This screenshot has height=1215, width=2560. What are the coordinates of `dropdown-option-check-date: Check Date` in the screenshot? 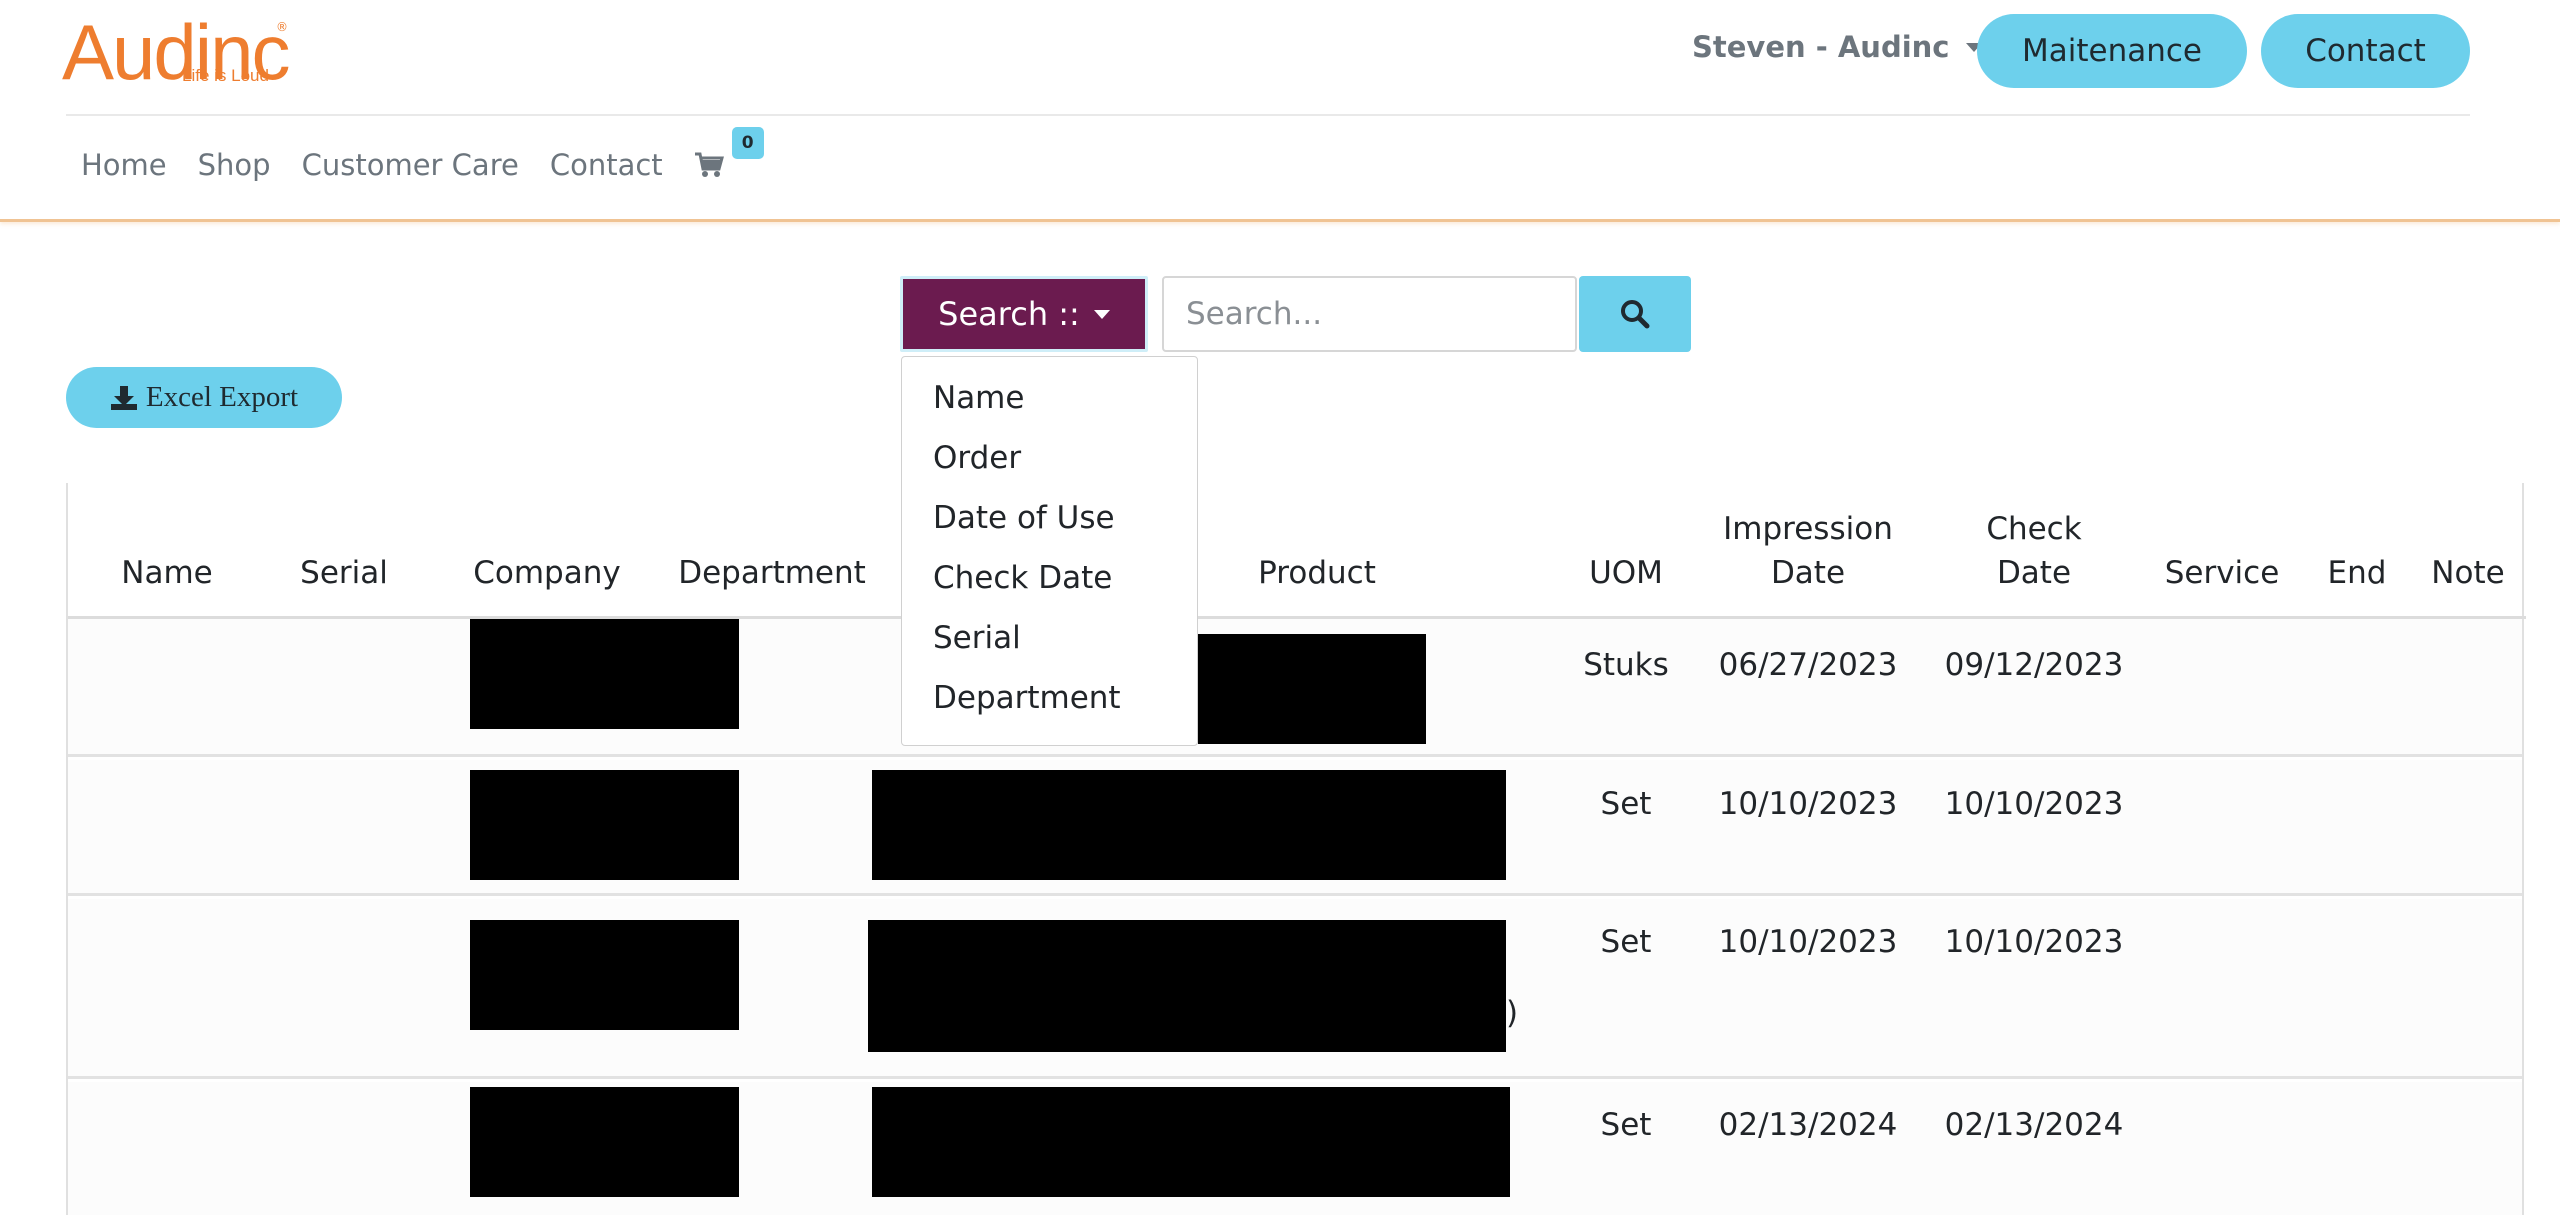 It's located at (1049, 583).